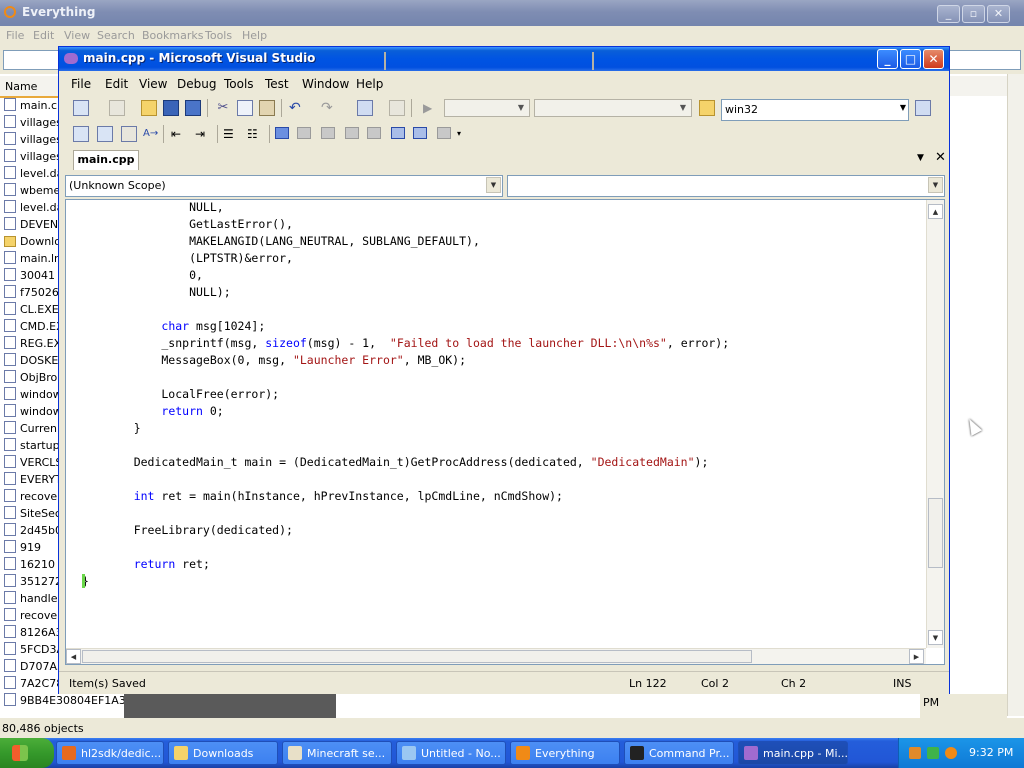 The height and width of the screenshot is (768, 1024). What do you see at coordinates (991, 752) in the screenshot?
I see `taskbar-clock: 9:32 PM` at bounding box center [991, 752].